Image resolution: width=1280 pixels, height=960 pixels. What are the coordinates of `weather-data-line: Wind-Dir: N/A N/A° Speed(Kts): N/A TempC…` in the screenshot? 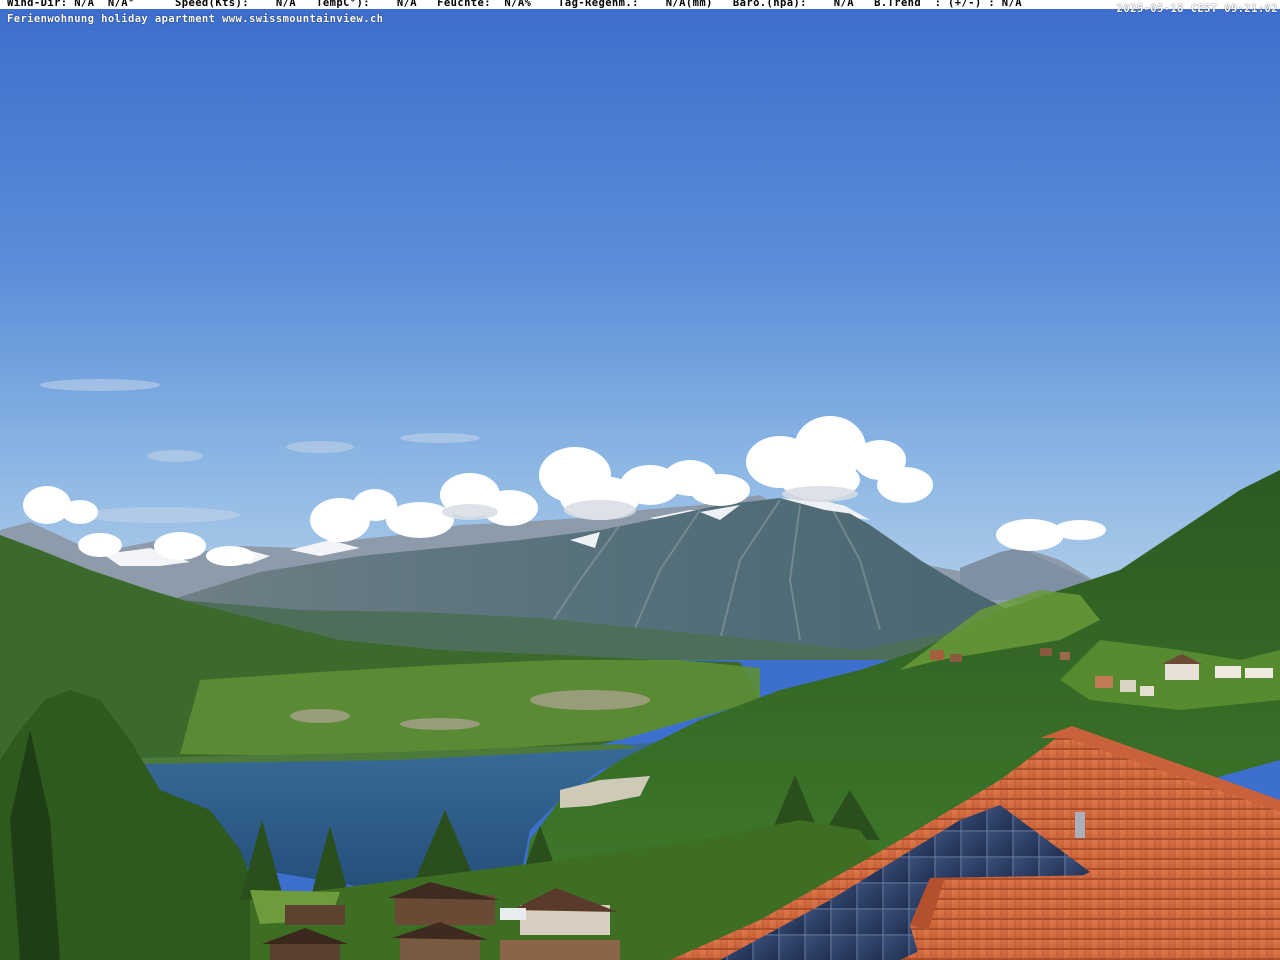 It's located at (514, 4).